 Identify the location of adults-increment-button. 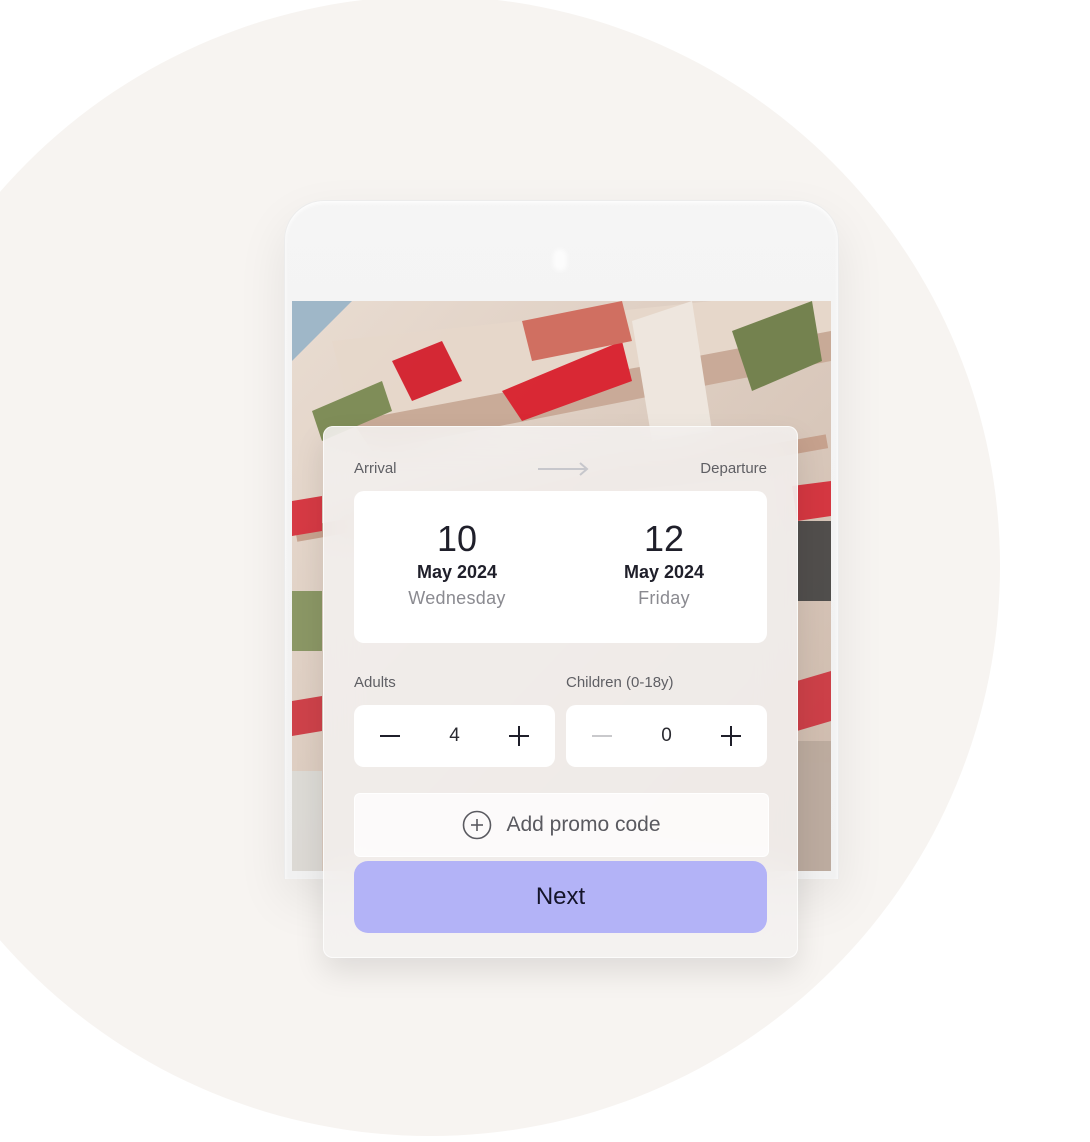
(519, 736).